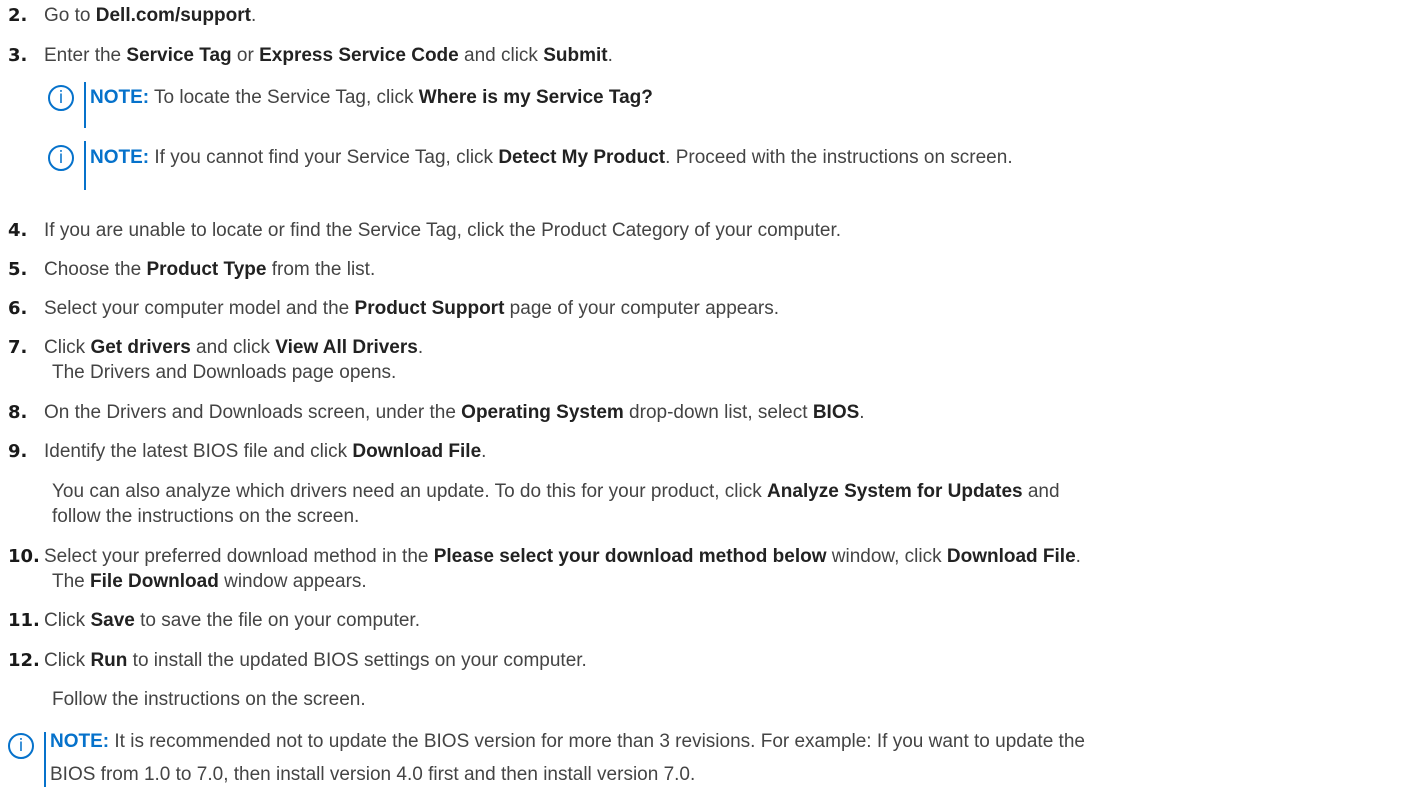 Image resolution: width=1411 pixels, height=787 pixels. What do you see at coordinates (346, 347) in the screenshot?
I see `emphasis-text: View All Drivers` at bounding box center [346, 347].